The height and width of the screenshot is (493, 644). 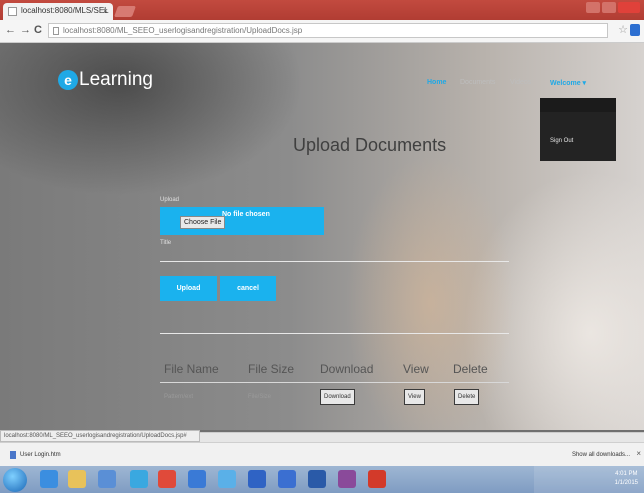 What do you see at coordinates (125, 11) in the screenshot?
I see `new-tab-button` at bounding box center [125, 11].